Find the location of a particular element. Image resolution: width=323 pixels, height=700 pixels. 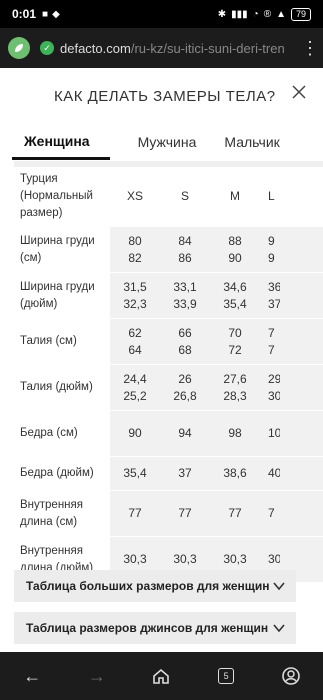

row-label: Талия (см) is located at coordinates (48, 341).